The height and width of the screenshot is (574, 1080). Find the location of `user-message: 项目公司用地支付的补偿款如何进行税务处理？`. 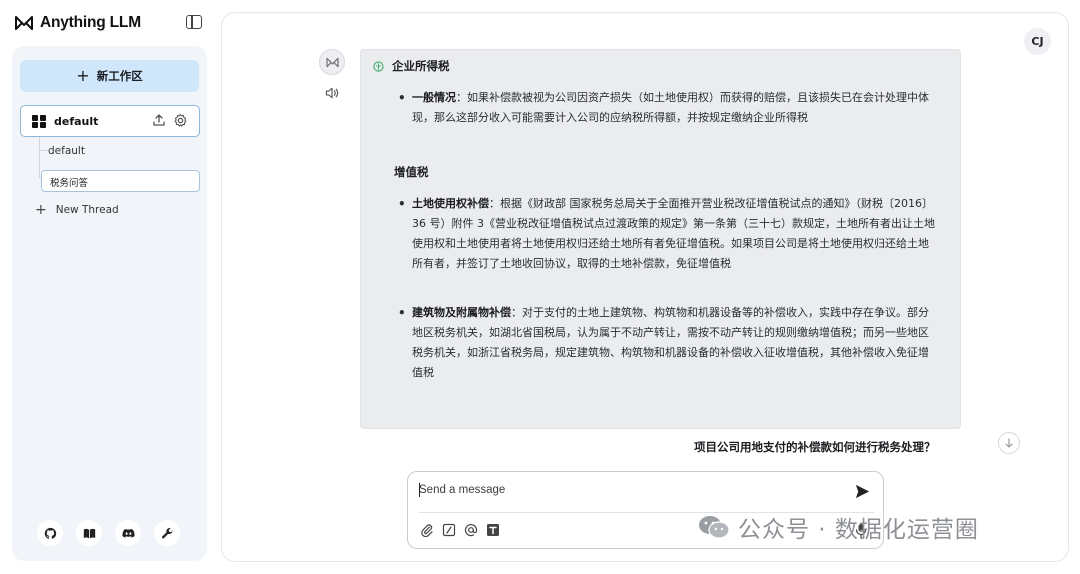

user-message: 项目公司用地支付的补偿款如何进行税务处理？ is located at coordinates (815, 447).